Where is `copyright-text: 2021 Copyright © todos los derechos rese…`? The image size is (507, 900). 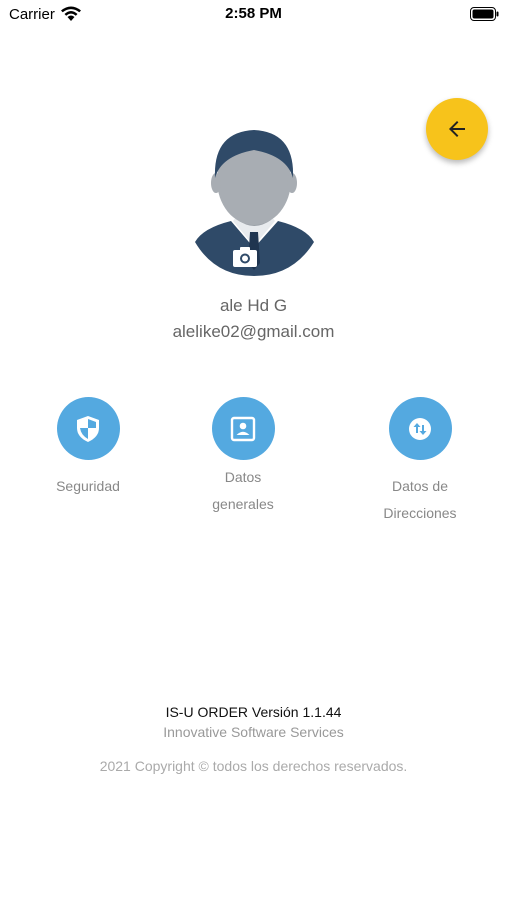 copyright-text: 2021 Copyright © todos los derechos rese… is located at coordinates (253, 766).